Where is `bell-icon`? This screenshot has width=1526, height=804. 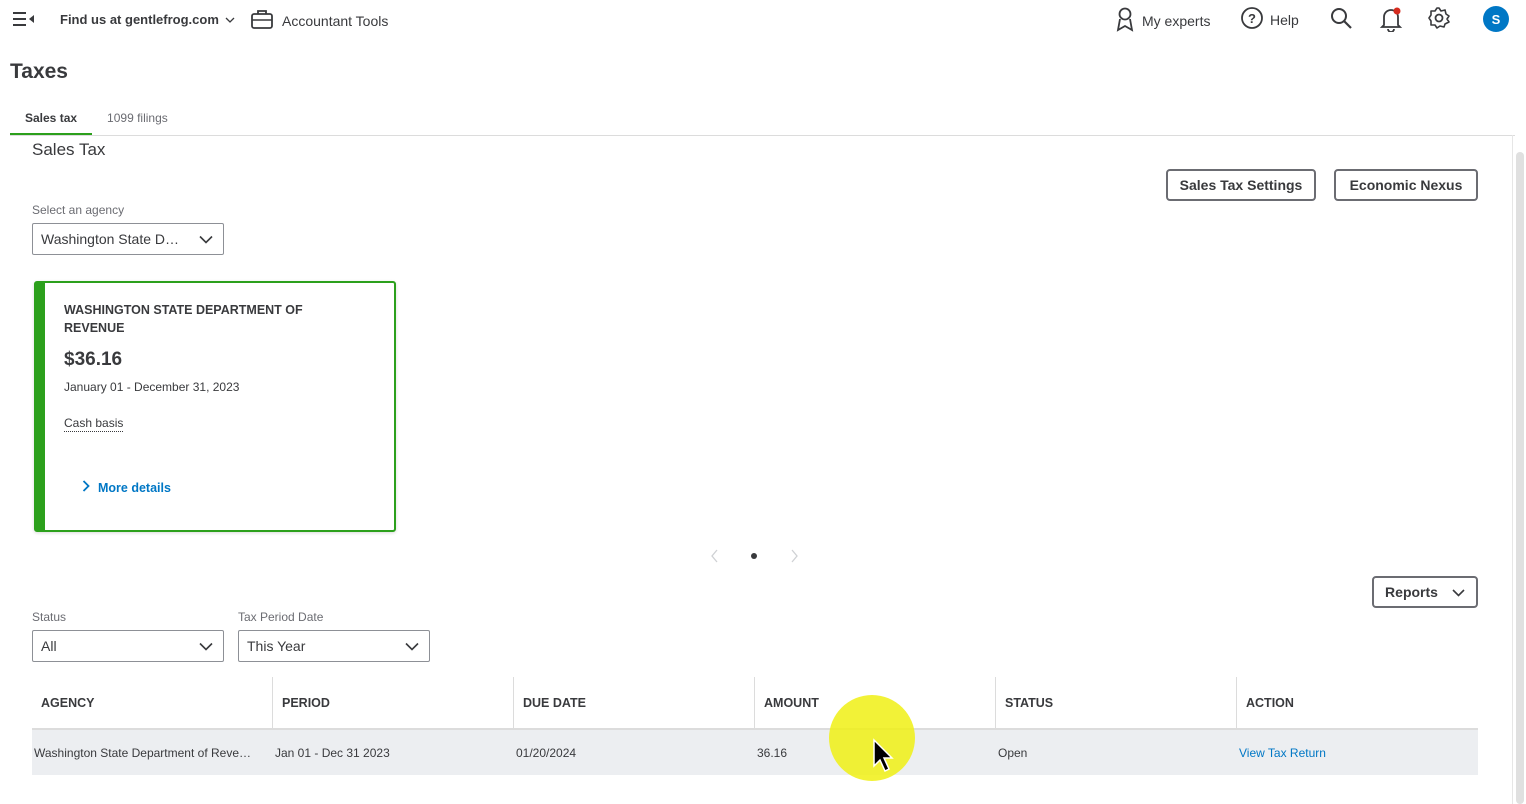
bell-icon is located at coordinates (1391, 20).